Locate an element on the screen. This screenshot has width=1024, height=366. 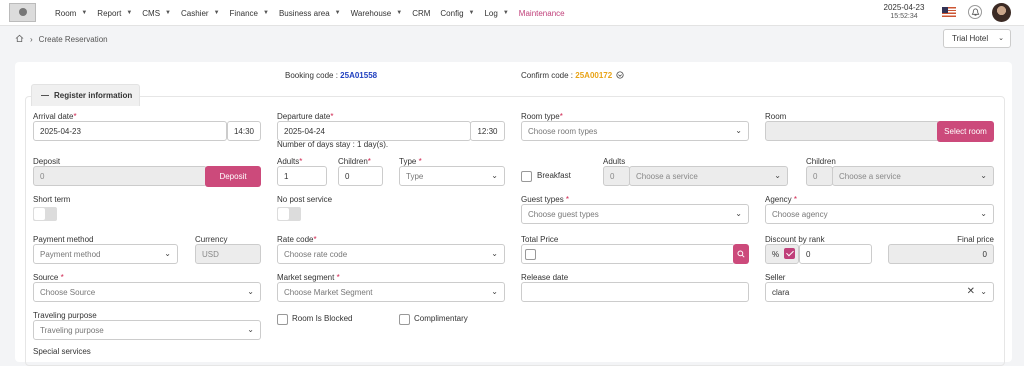
no-post-service-label: No post service is located at coordinates (305, 199).